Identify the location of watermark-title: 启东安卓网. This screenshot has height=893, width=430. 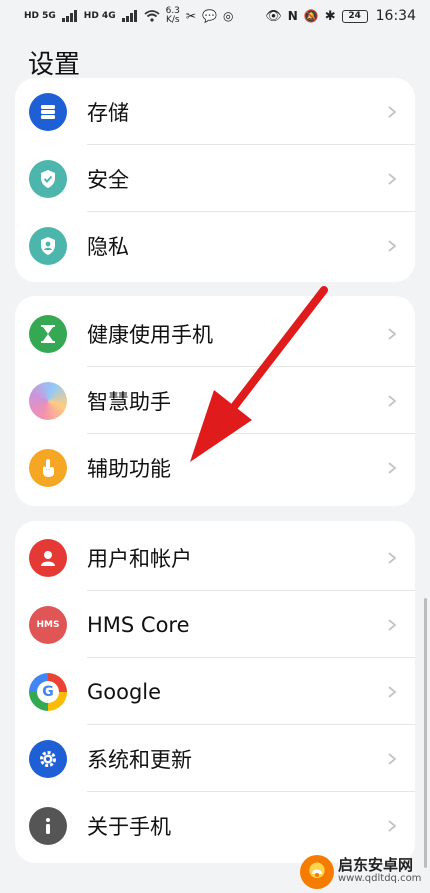
(376, 864).